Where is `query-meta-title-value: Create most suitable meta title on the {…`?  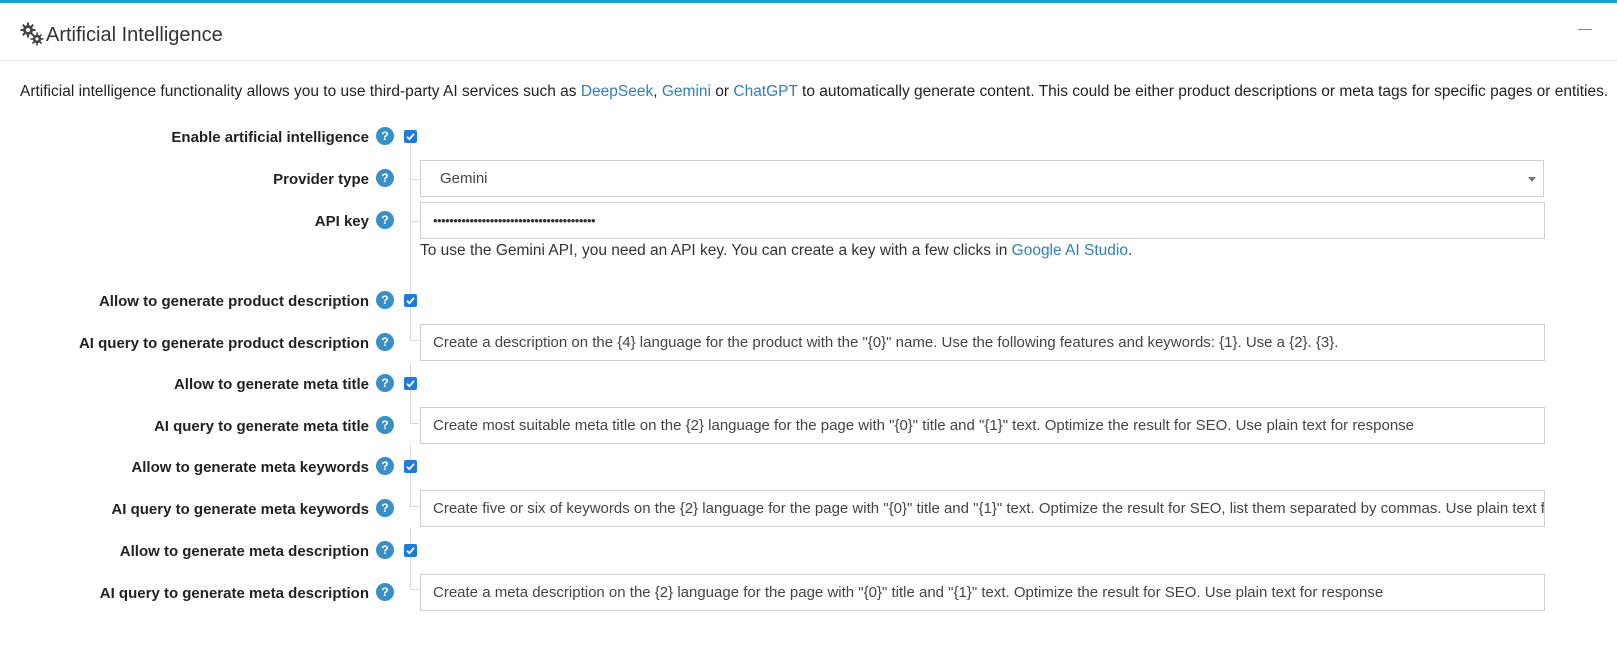
query-meta-title-value: Create most suitable meta title on the {… is located at coordinates (924, 425).